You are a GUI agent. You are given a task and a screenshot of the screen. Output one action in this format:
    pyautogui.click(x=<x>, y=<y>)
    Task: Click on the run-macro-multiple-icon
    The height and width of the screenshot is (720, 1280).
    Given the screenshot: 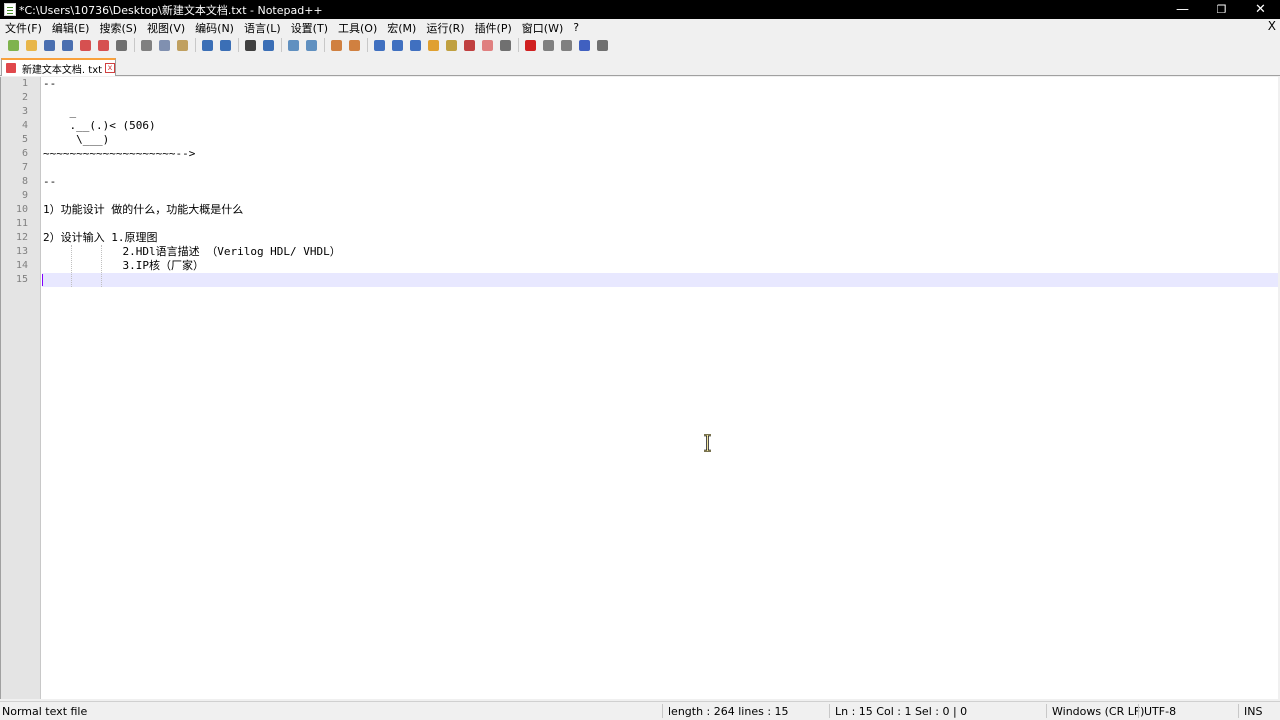 What is the action you would take?
    pyautogui.click(x=584, y=45)
    